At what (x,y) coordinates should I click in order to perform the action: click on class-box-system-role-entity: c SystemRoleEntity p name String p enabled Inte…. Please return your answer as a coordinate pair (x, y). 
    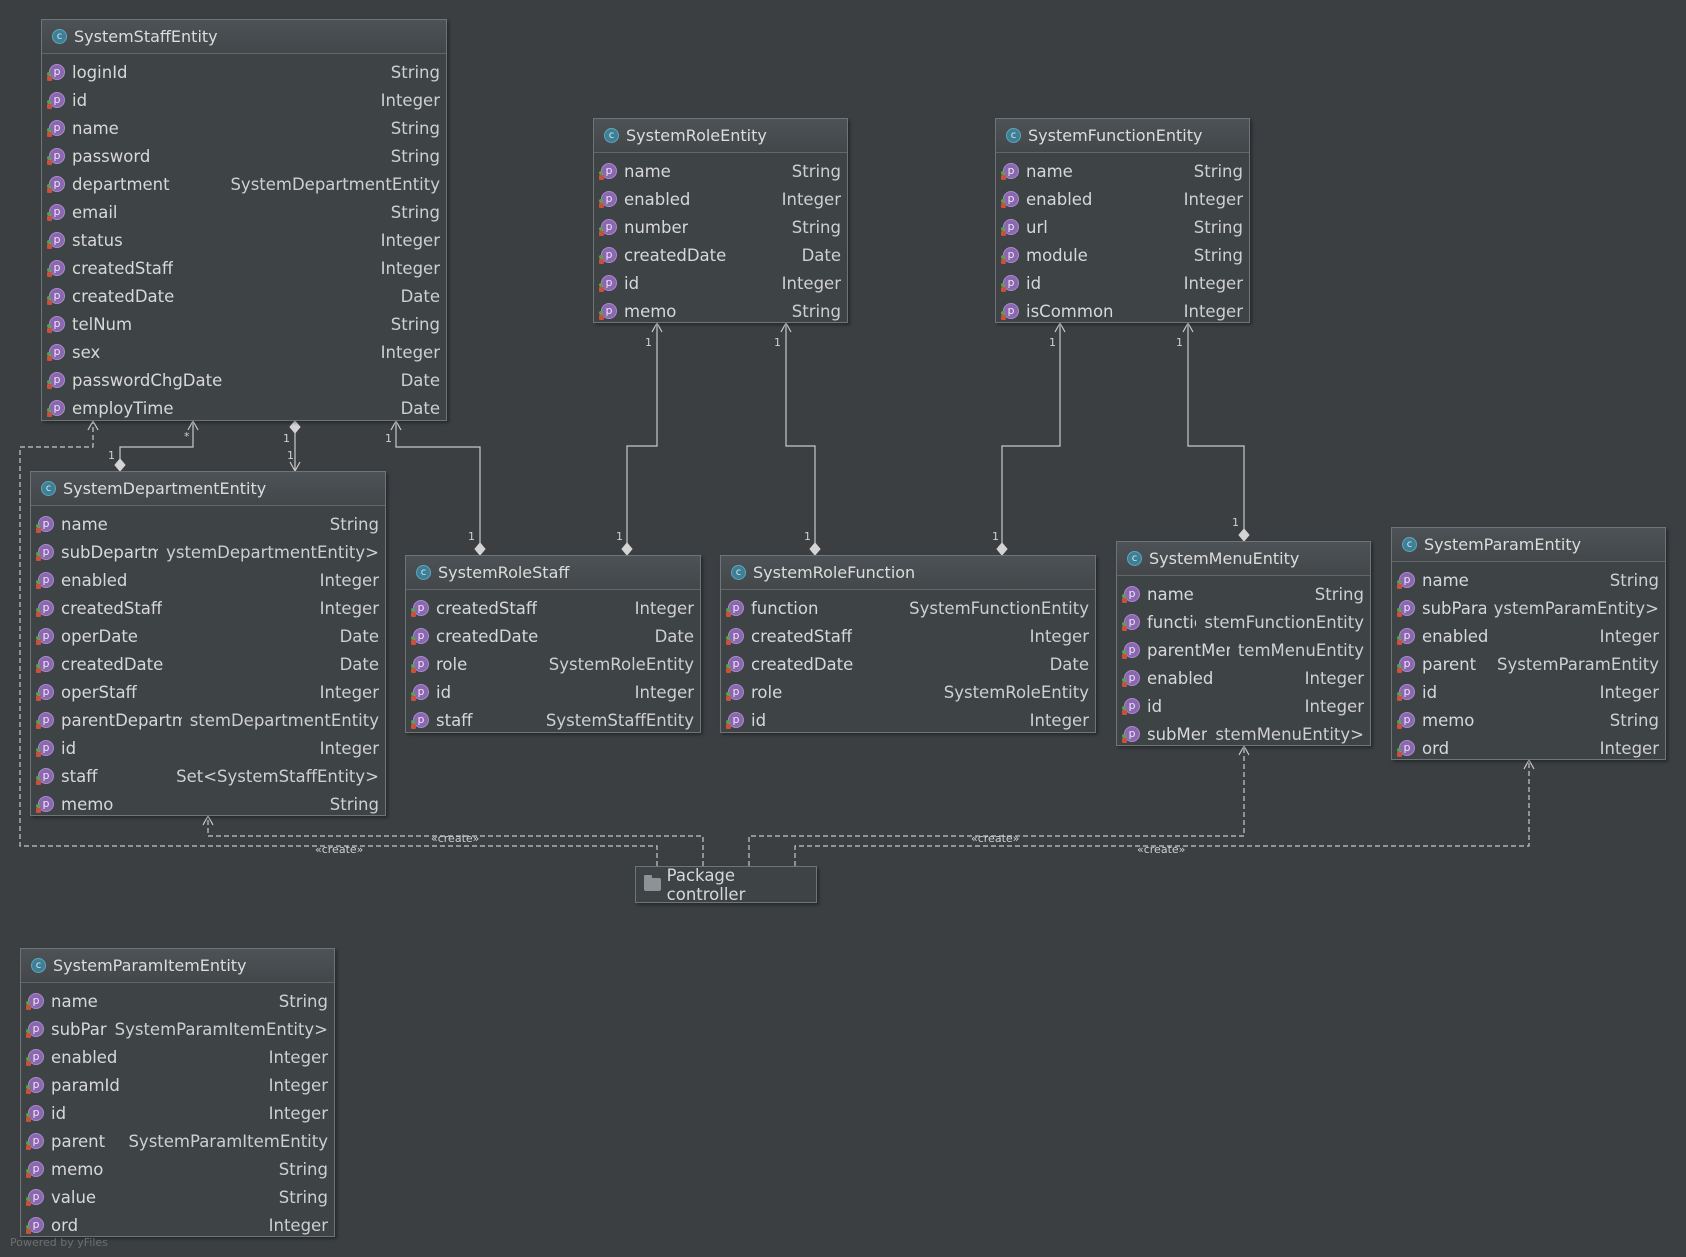
    Looking at the image, I should click on (720, 220).